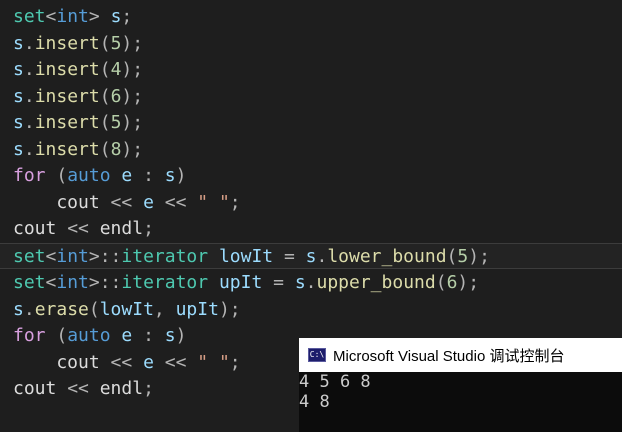  I want to click on code-token: for, so click(29, 175).